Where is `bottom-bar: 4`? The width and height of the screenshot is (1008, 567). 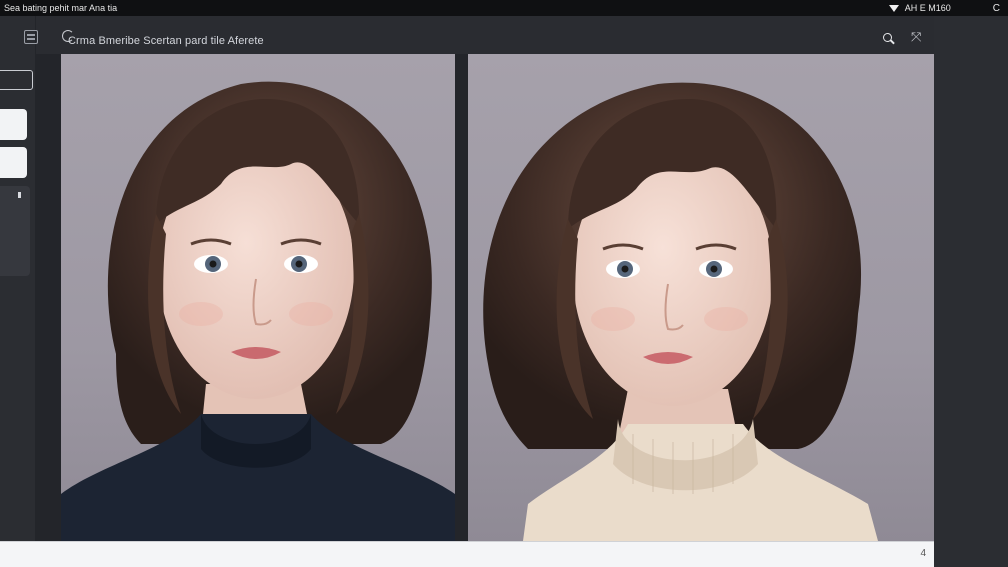 bottom-bar: 4 is located at coordinates (467, 554).